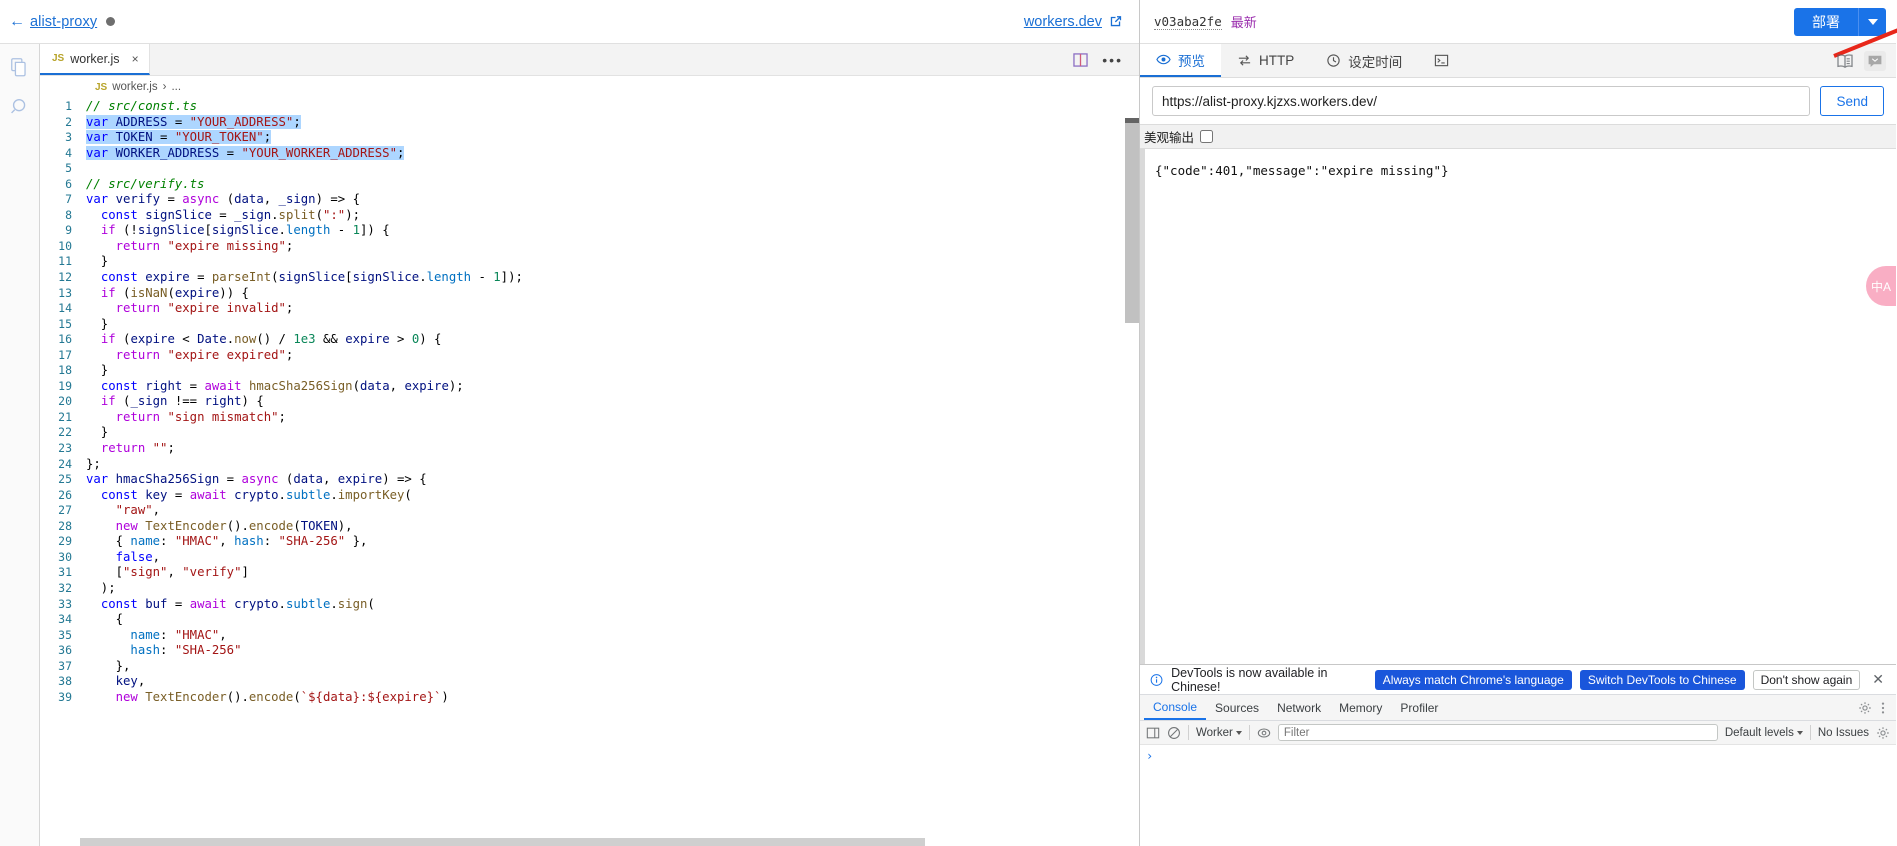 This screenshot has width=1897, height=846. What do you see at coordinates (589, 542) in the screenshot?
I see `code-line: 29 { name: "HMAC", hash: "SHA-256" },` at bounding box center [589, 542].